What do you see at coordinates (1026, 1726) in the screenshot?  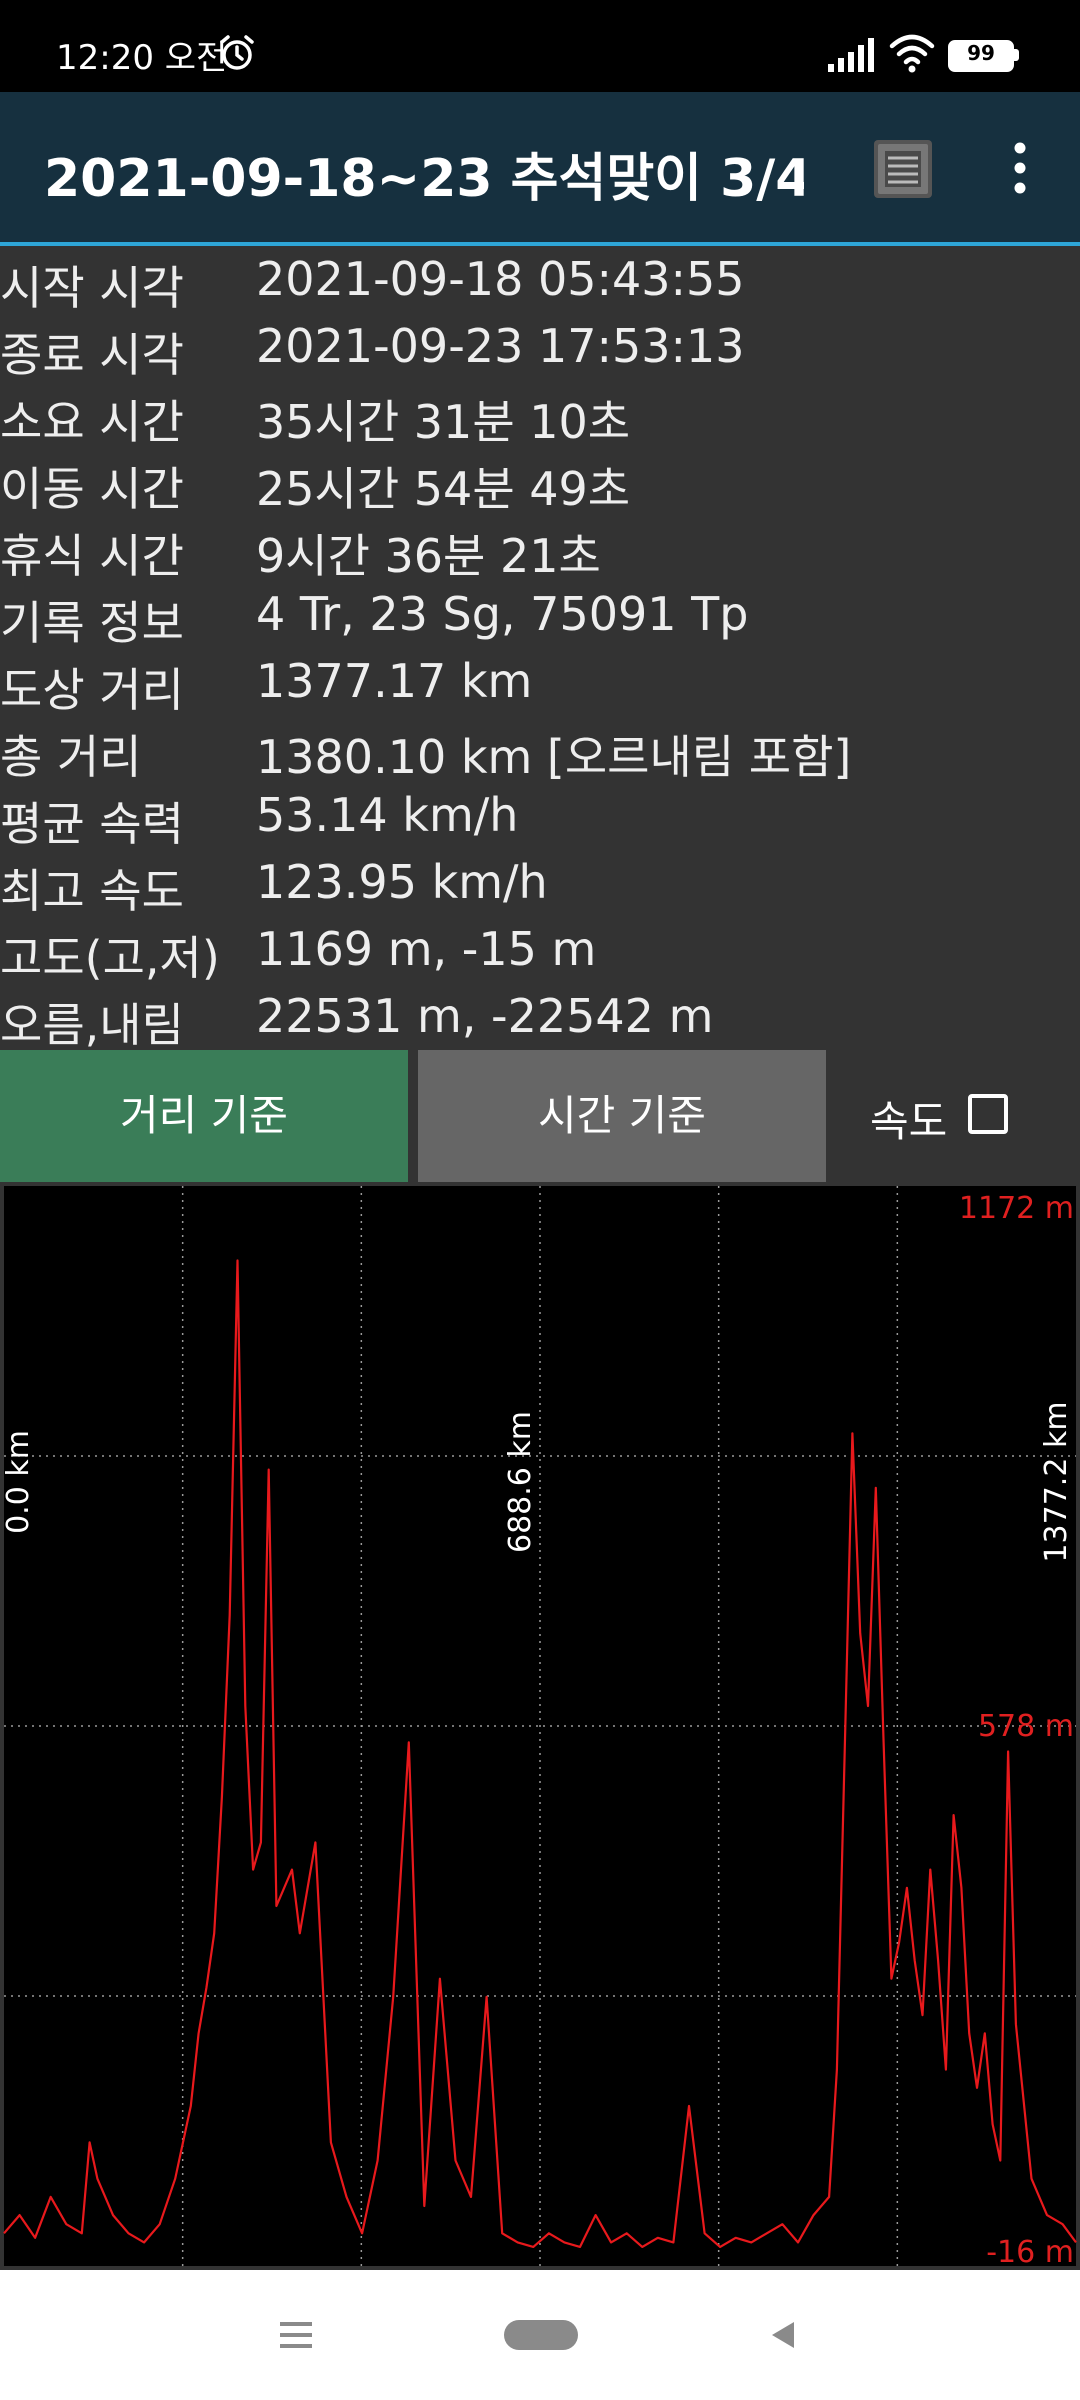 I see `y-tick-label: 578 m` at bounding box center [1026, 1726].